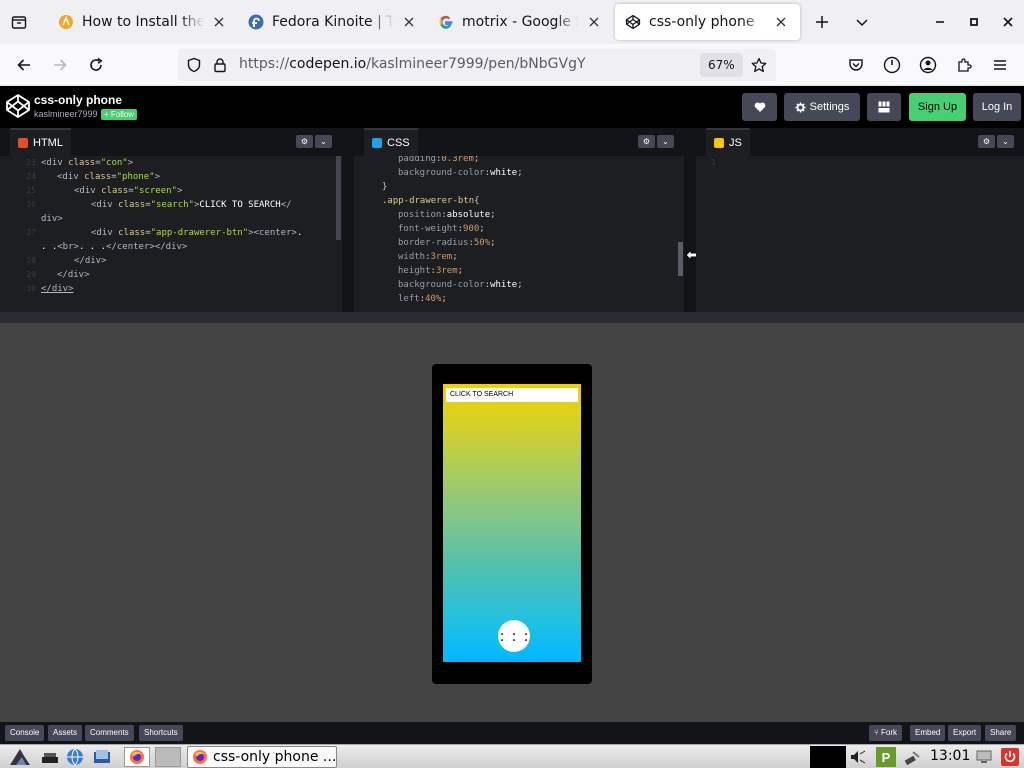 This screenshot has height=768, width=1024. I want to click on pen-author-link: kaslmineer7999, so click(66, 114).